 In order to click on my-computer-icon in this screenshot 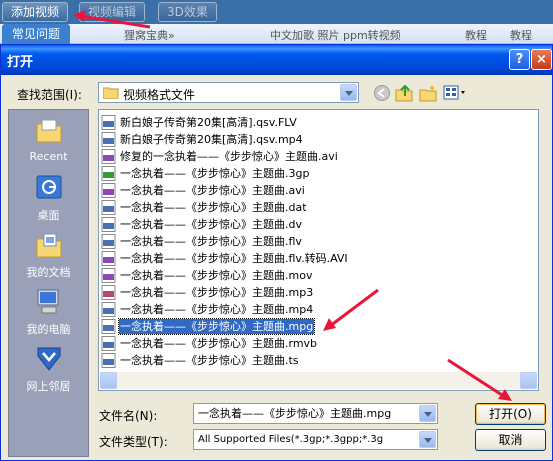, I will do `click(48, 301)`.